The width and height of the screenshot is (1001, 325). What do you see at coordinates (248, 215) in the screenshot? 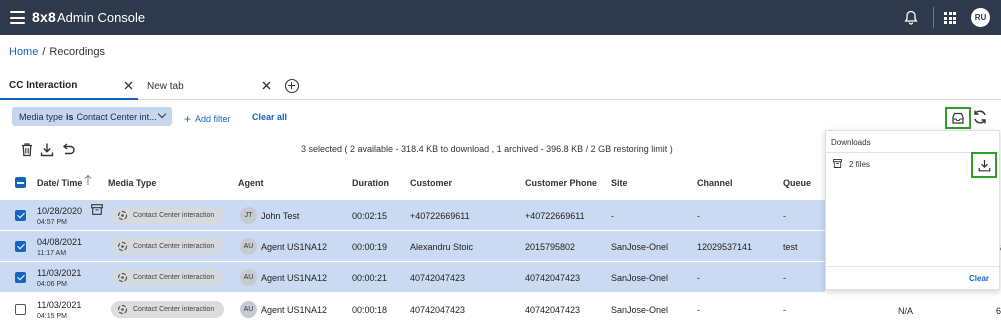
I see `agent-avatar: JT` at bounding box center [248, 215].